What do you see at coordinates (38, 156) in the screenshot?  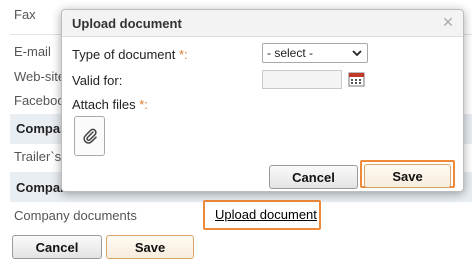 I see `trailers-label: Trailer`s` at bounding box center [38, 156].